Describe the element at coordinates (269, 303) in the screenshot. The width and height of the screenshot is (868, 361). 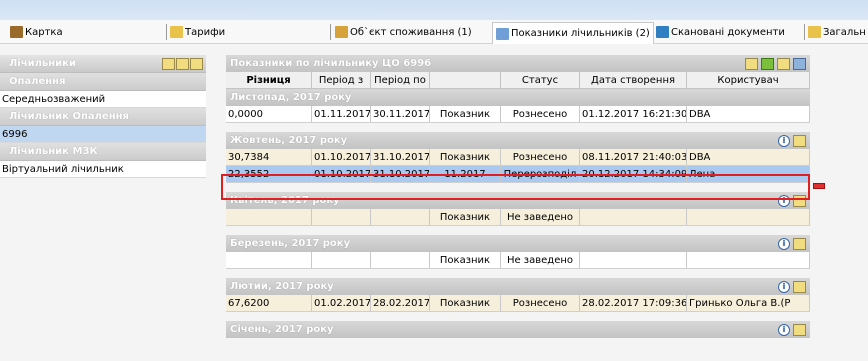
I see `cell-difference: 67,6200` at that location.